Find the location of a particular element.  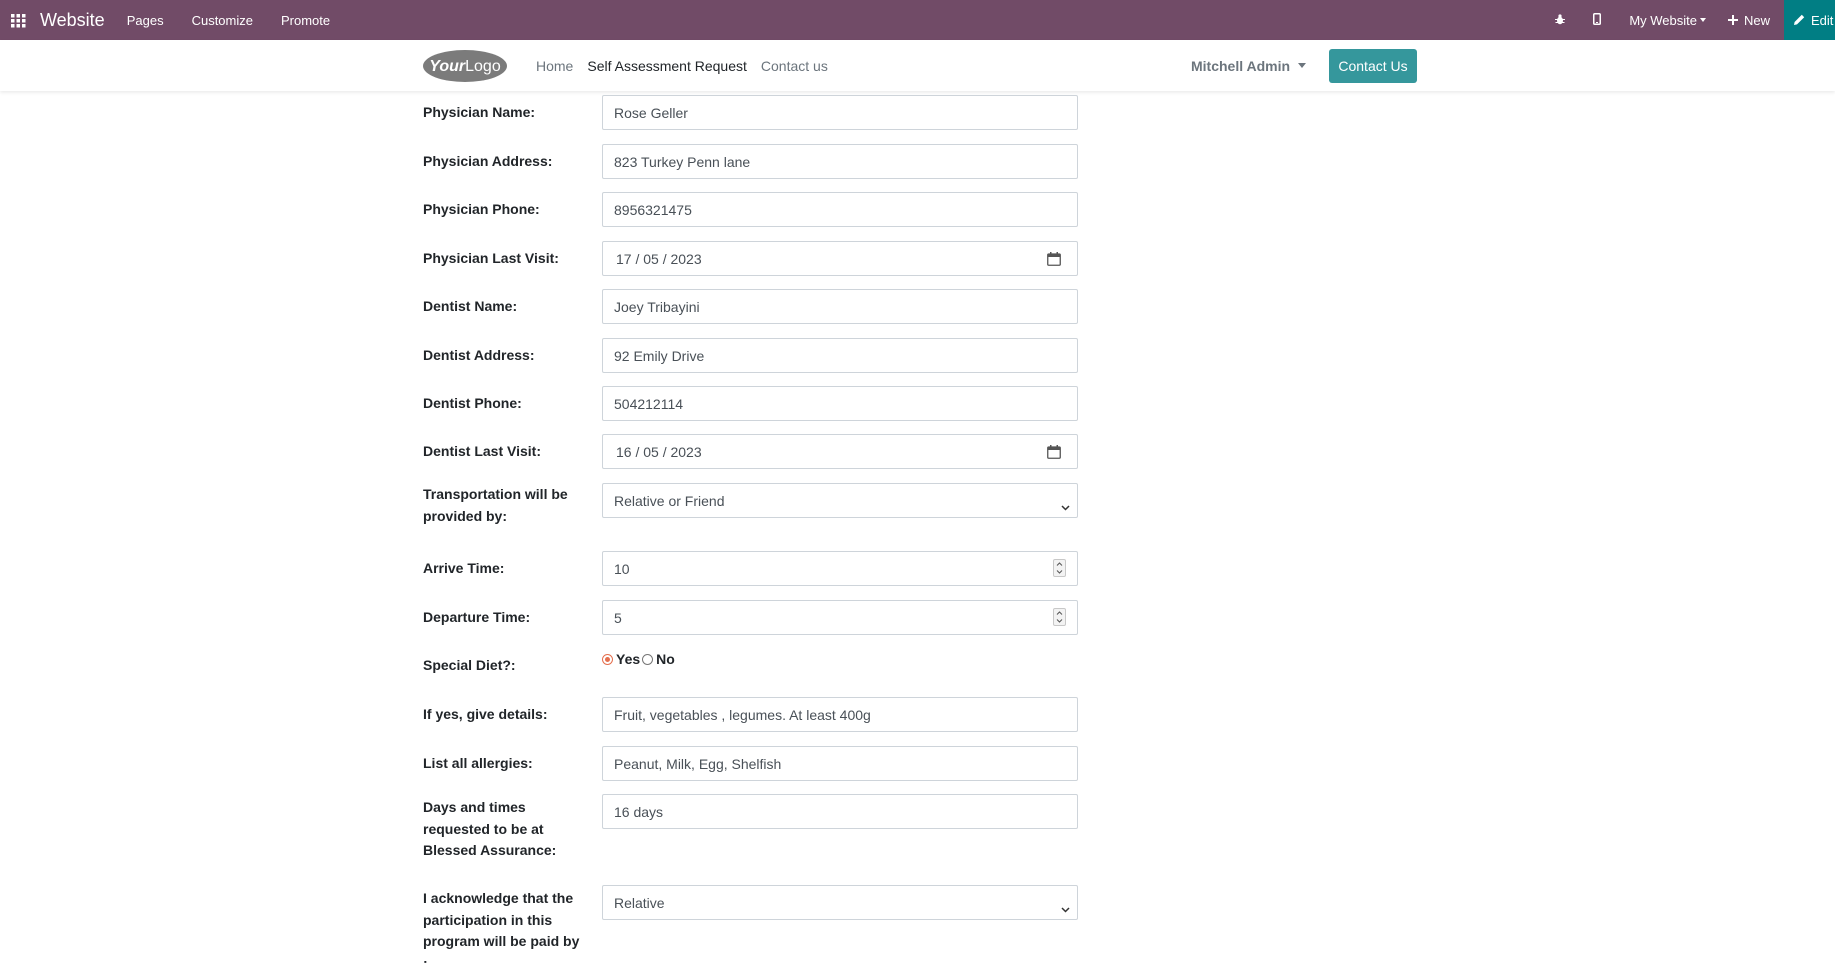

my-website-label: My Website is located at coordinates (1663, 20).